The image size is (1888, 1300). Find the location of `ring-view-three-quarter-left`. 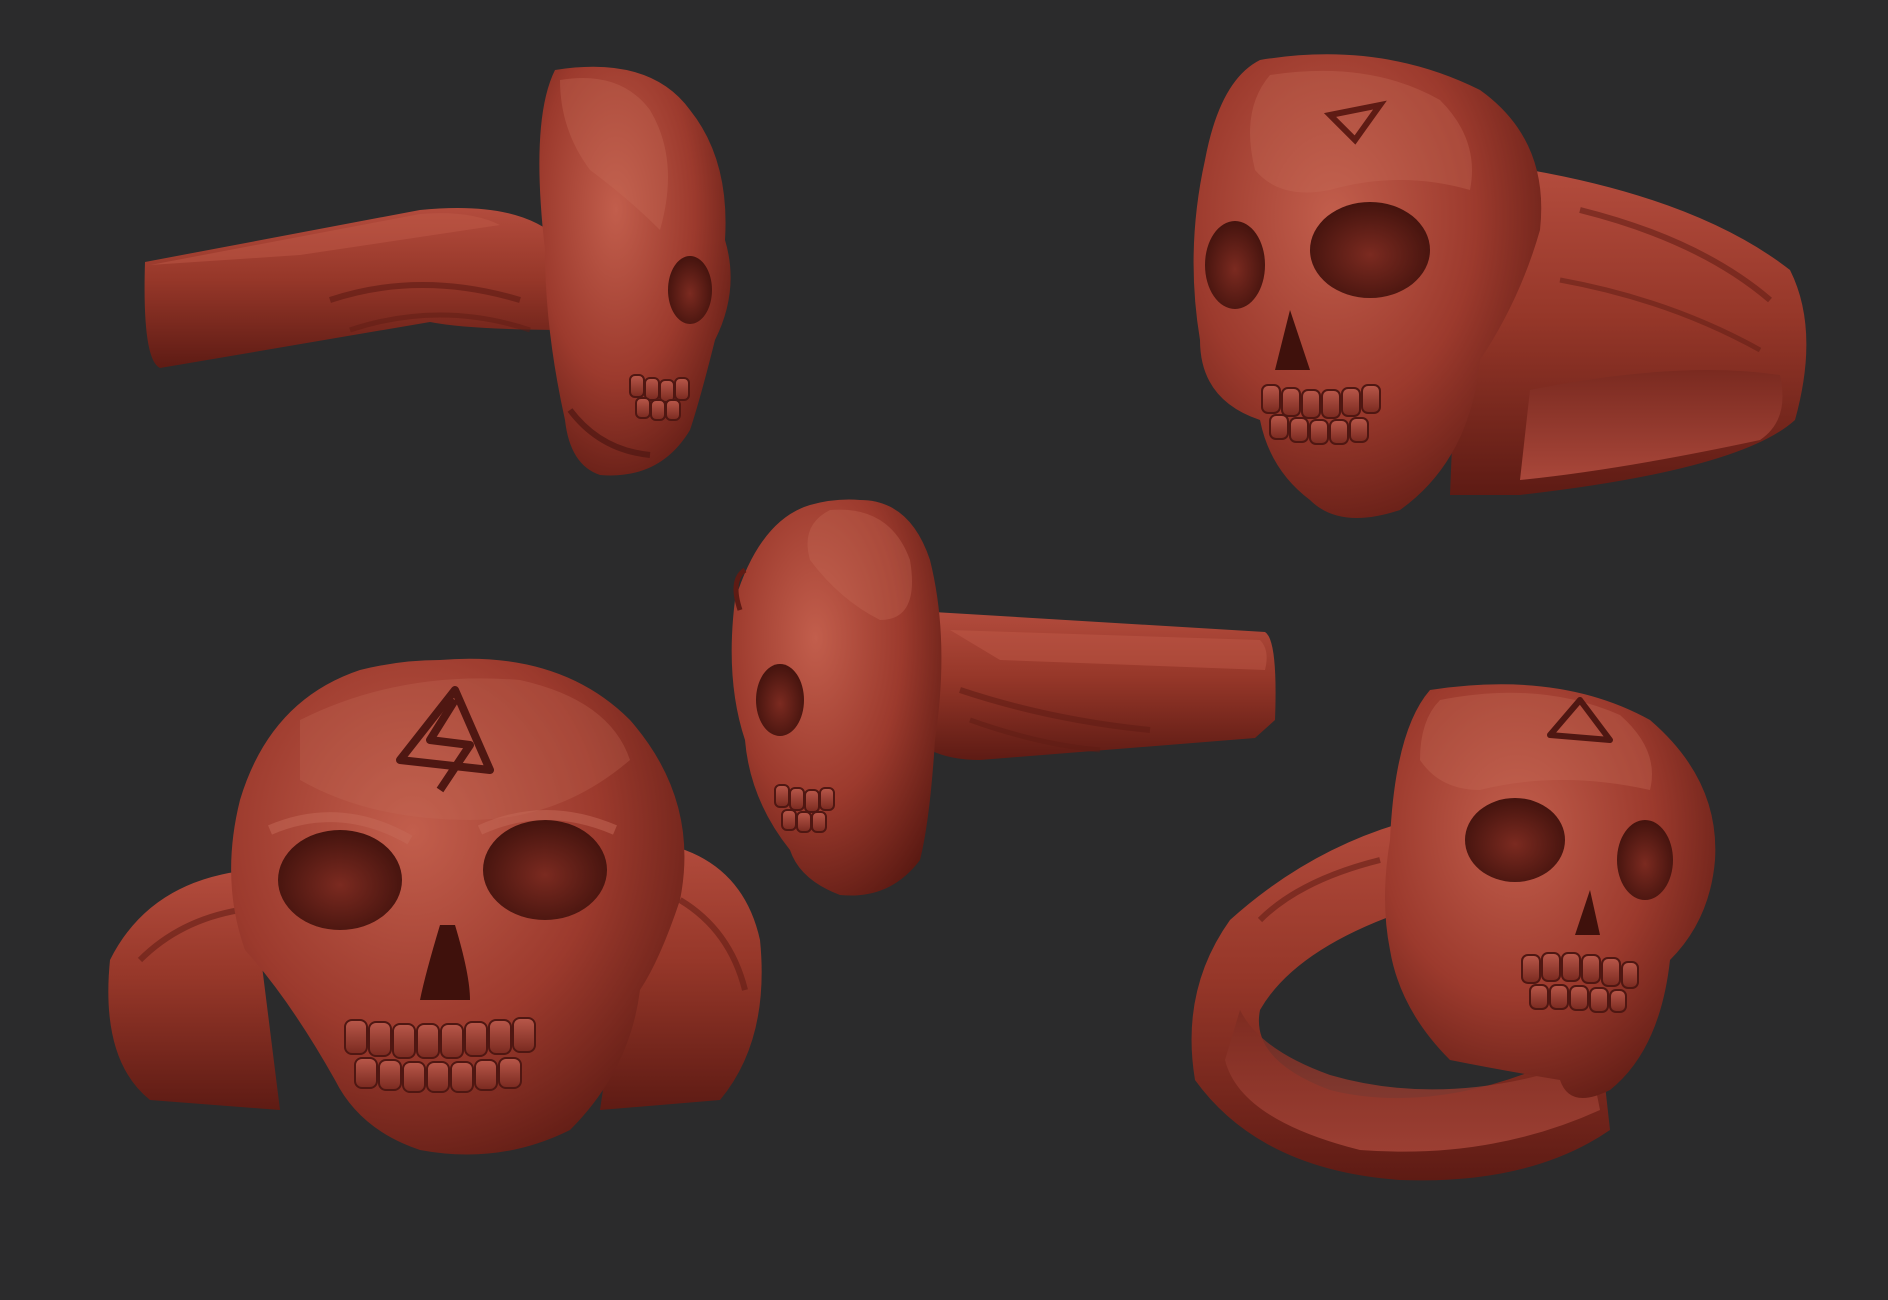

ring-view-three-quarter-left is located at coordinates (1500, 286).